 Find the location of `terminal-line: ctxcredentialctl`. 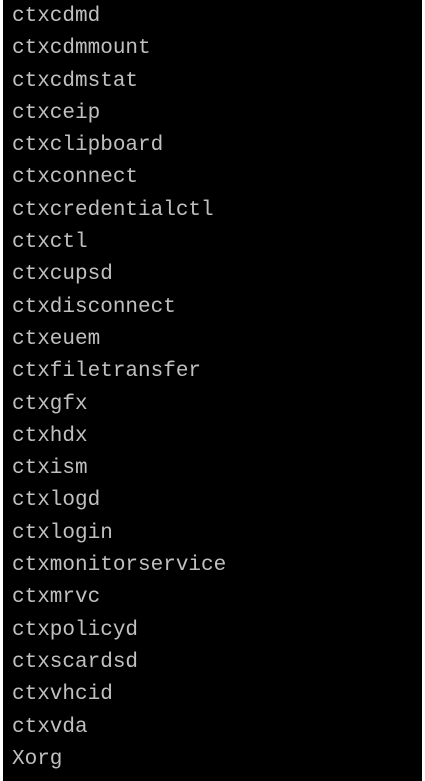

terminal-line: ctxcredentialctl is located at coordinates (113, 210).